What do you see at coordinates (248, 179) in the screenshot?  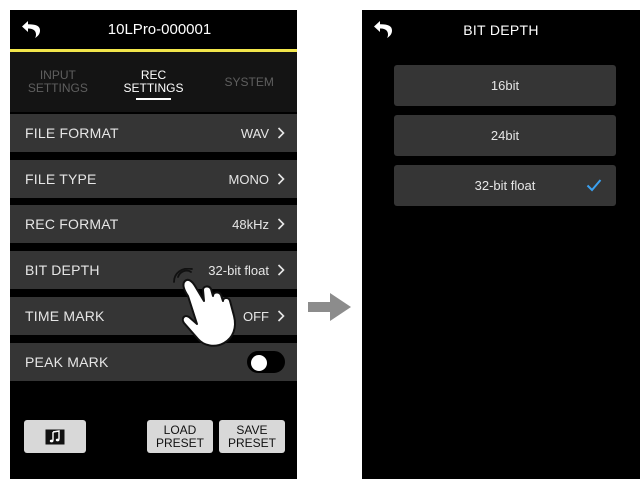 I see `row-value: MONO` at bounding box center [248, 179].